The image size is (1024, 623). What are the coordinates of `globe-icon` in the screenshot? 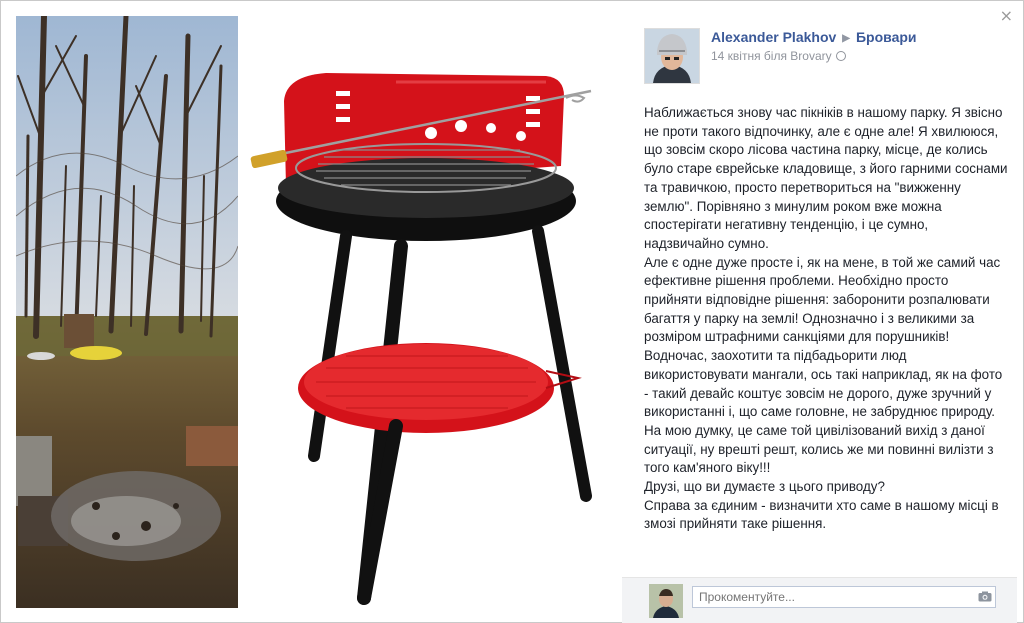 It's located at (840, 56).